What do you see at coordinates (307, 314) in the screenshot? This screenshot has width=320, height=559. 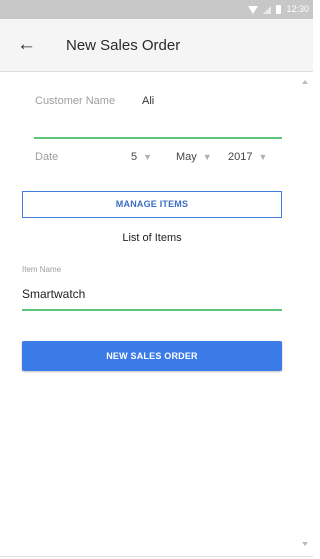 I see `scrollbar` at bounding box center [307, 314].